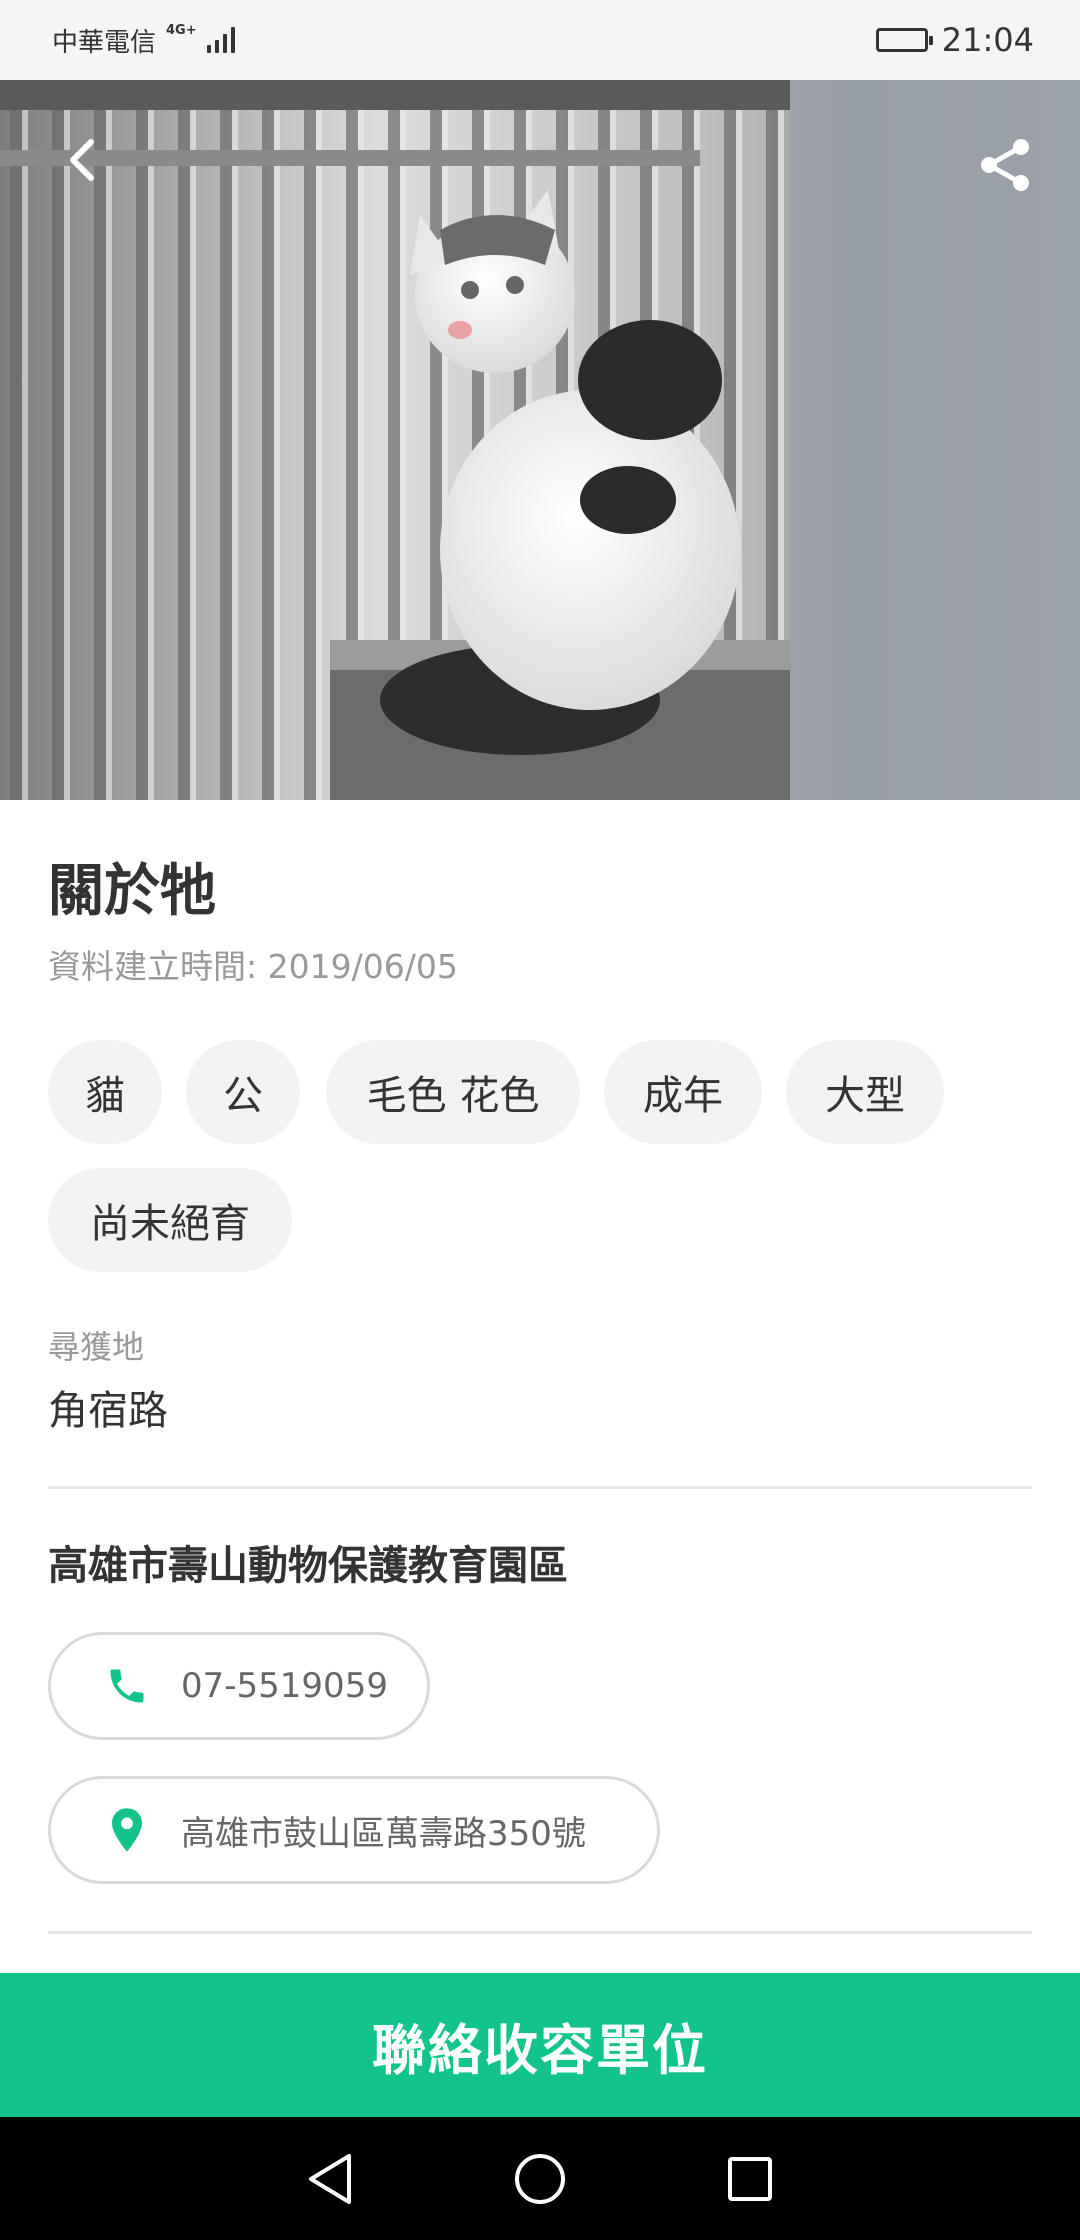  I want to click on phone-icon, so click(127, 1686).